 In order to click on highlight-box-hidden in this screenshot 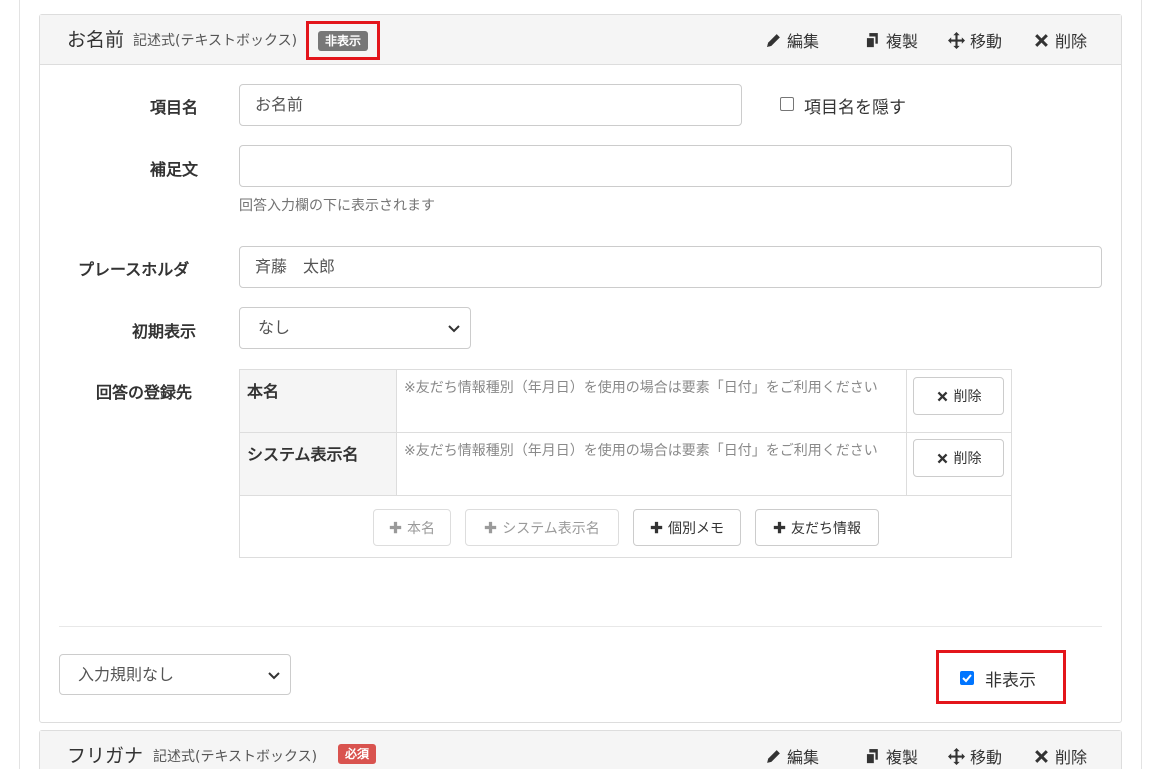, I will do `click(1001, 677)`.